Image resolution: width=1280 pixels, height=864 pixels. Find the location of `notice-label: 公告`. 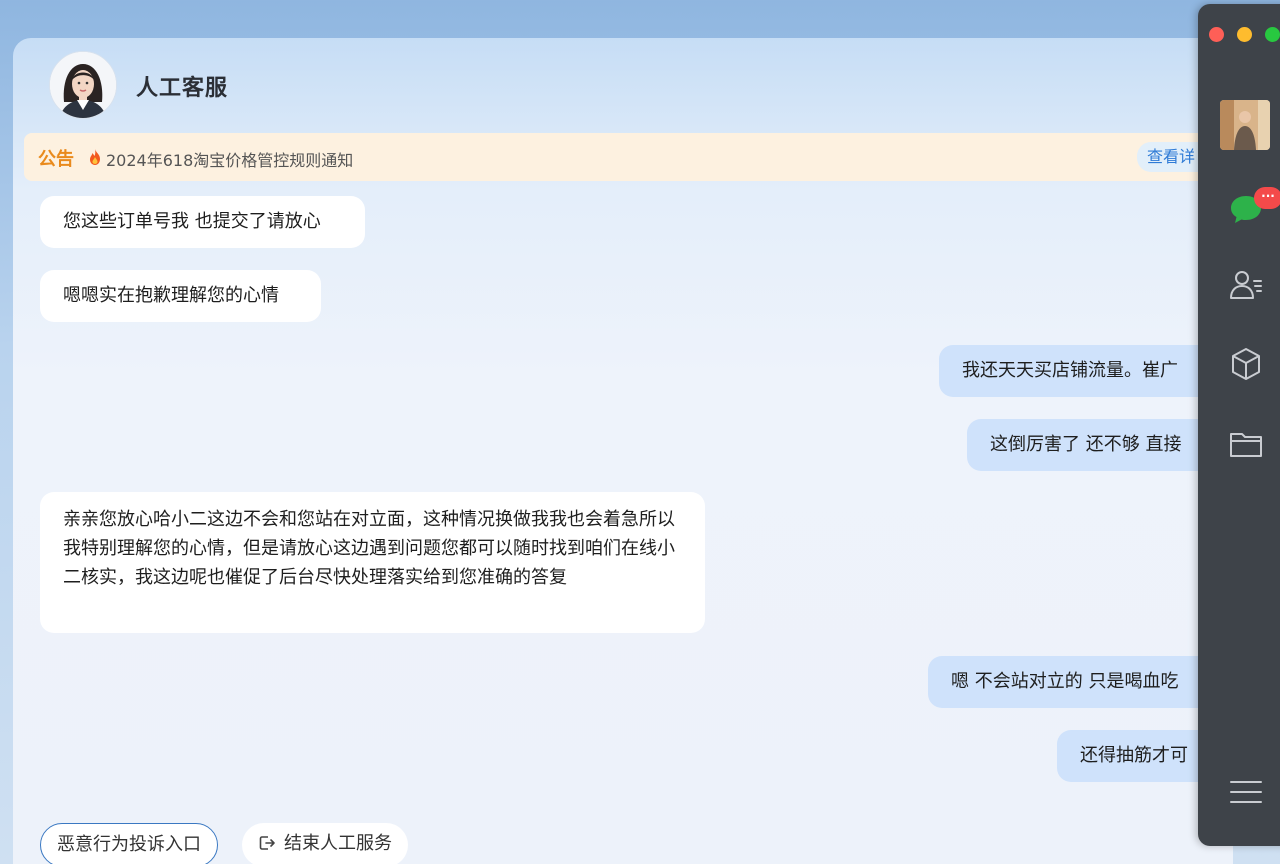

notice-label: 公告 is located at coordinates (56, 159).